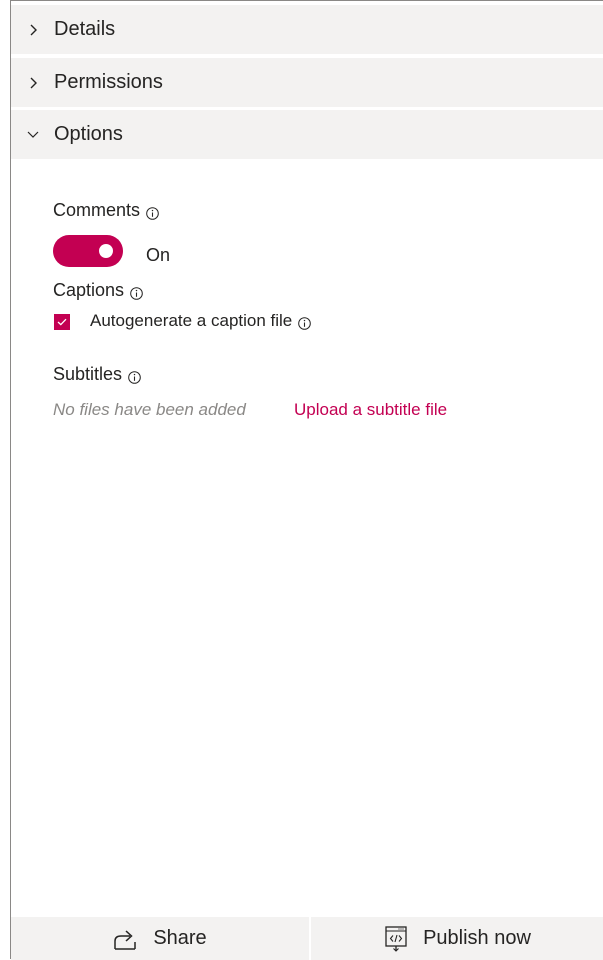 The image size is (603, 960). I want to click on subtitles-label-row: Subtitles, so click(97, 374).